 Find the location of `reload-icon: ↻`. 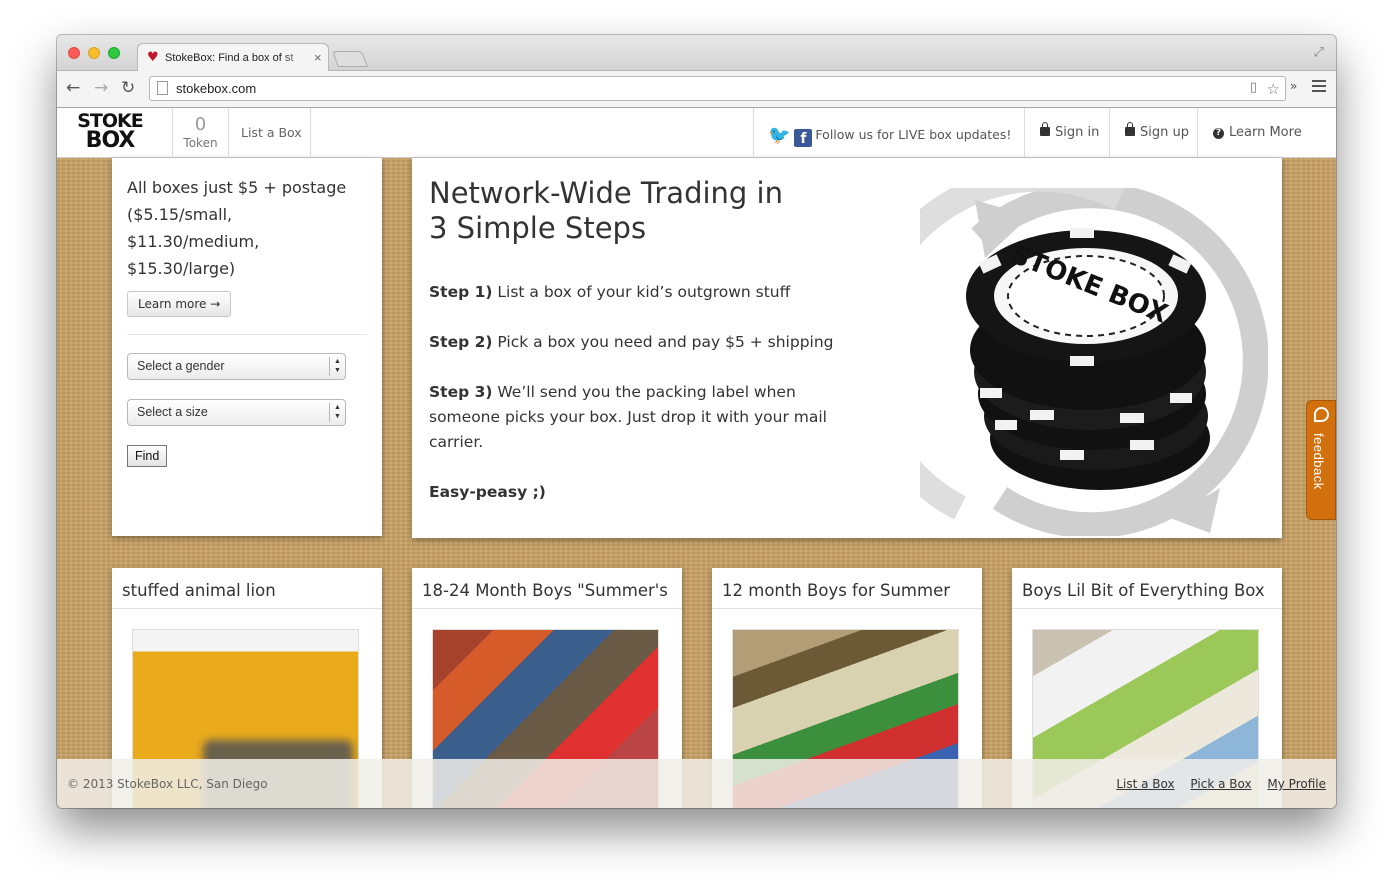

reload-icon: ↻ is located at coordinates (128, 88).